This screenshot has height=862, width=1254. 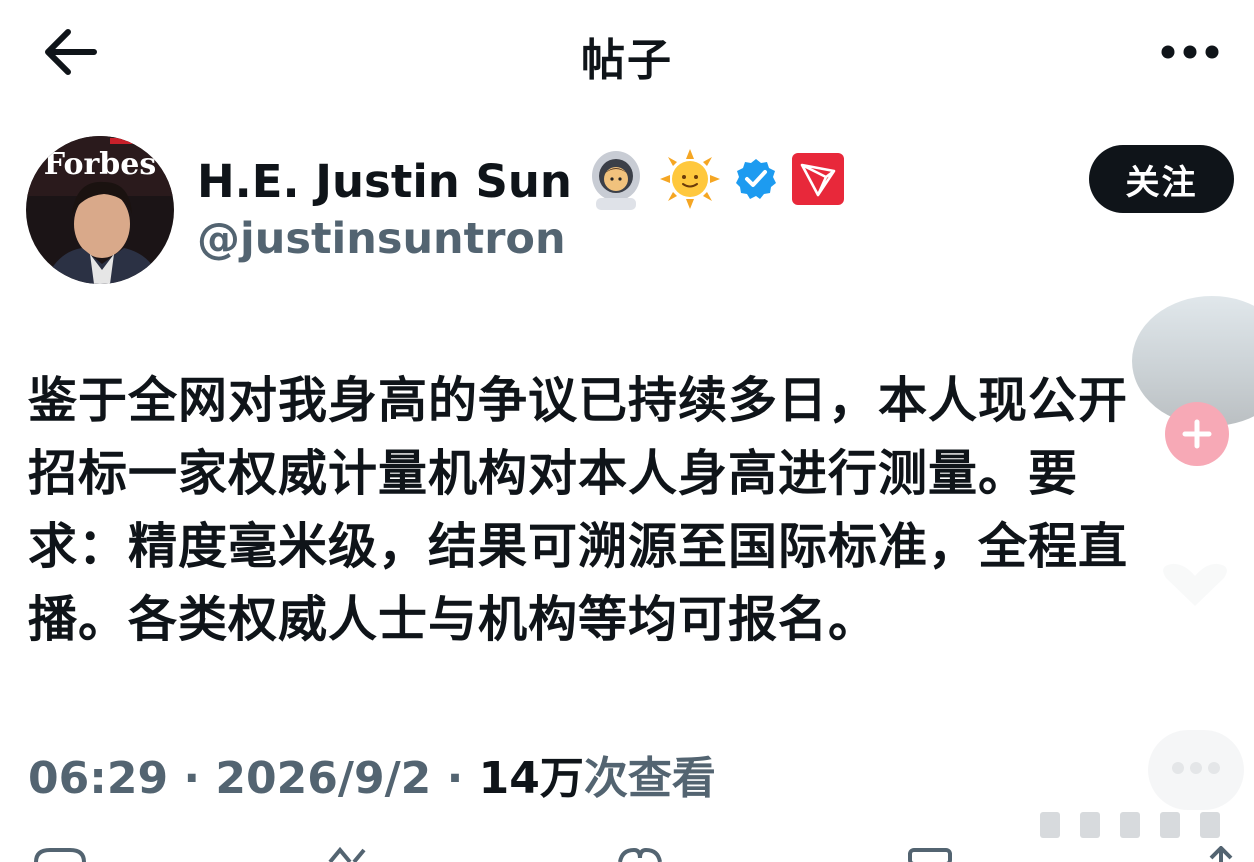 I want to click on tron-logo-icon, so click(x=817, y=181).